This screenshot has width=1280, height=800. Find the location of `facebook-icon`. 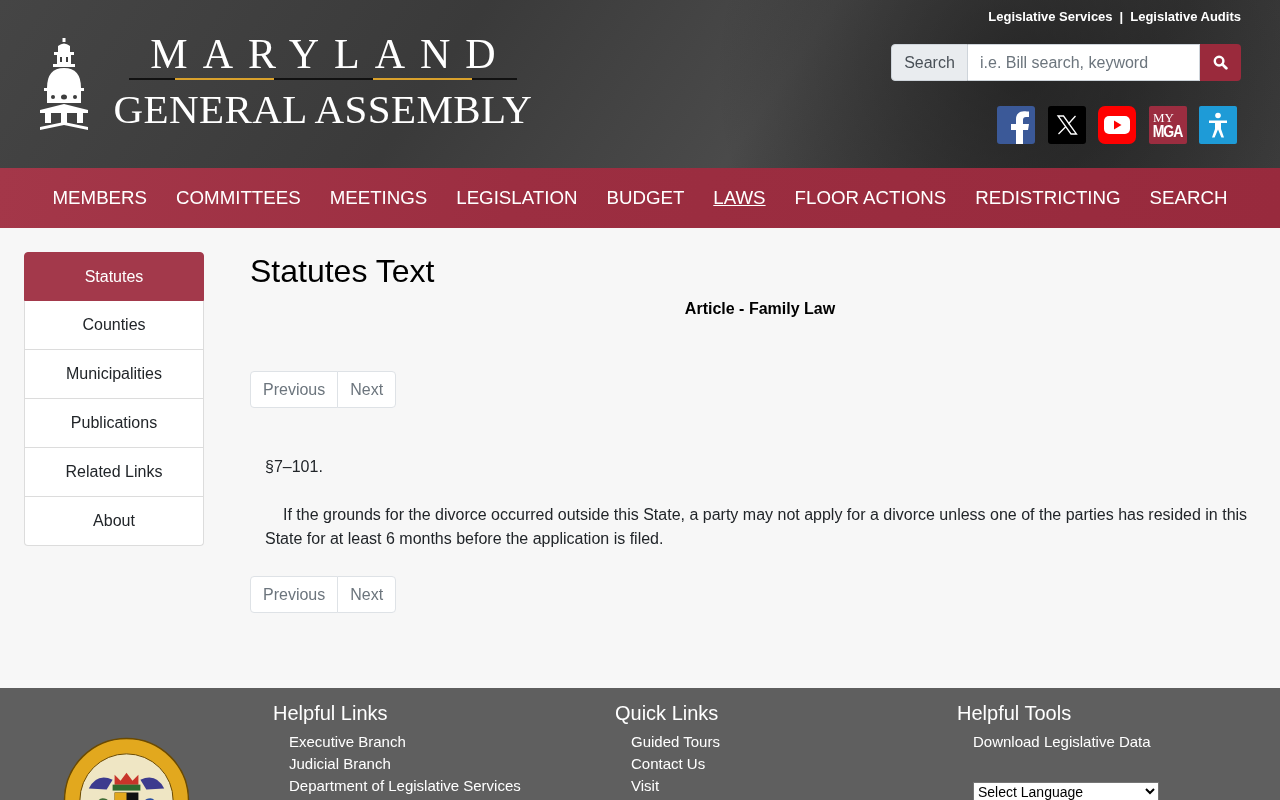

facebook-icon is located at coordinates (1016, 125).